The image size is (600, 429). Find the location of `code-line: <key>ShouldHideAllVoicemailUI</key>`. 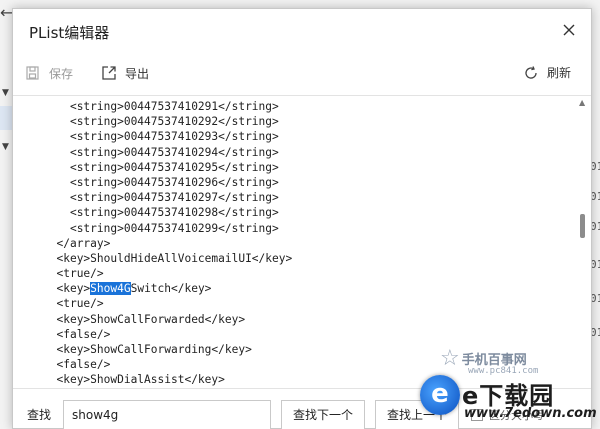

code-line: <key>ShouldHideAllVoicemailUI</key> is located at coordinates (167, 258).